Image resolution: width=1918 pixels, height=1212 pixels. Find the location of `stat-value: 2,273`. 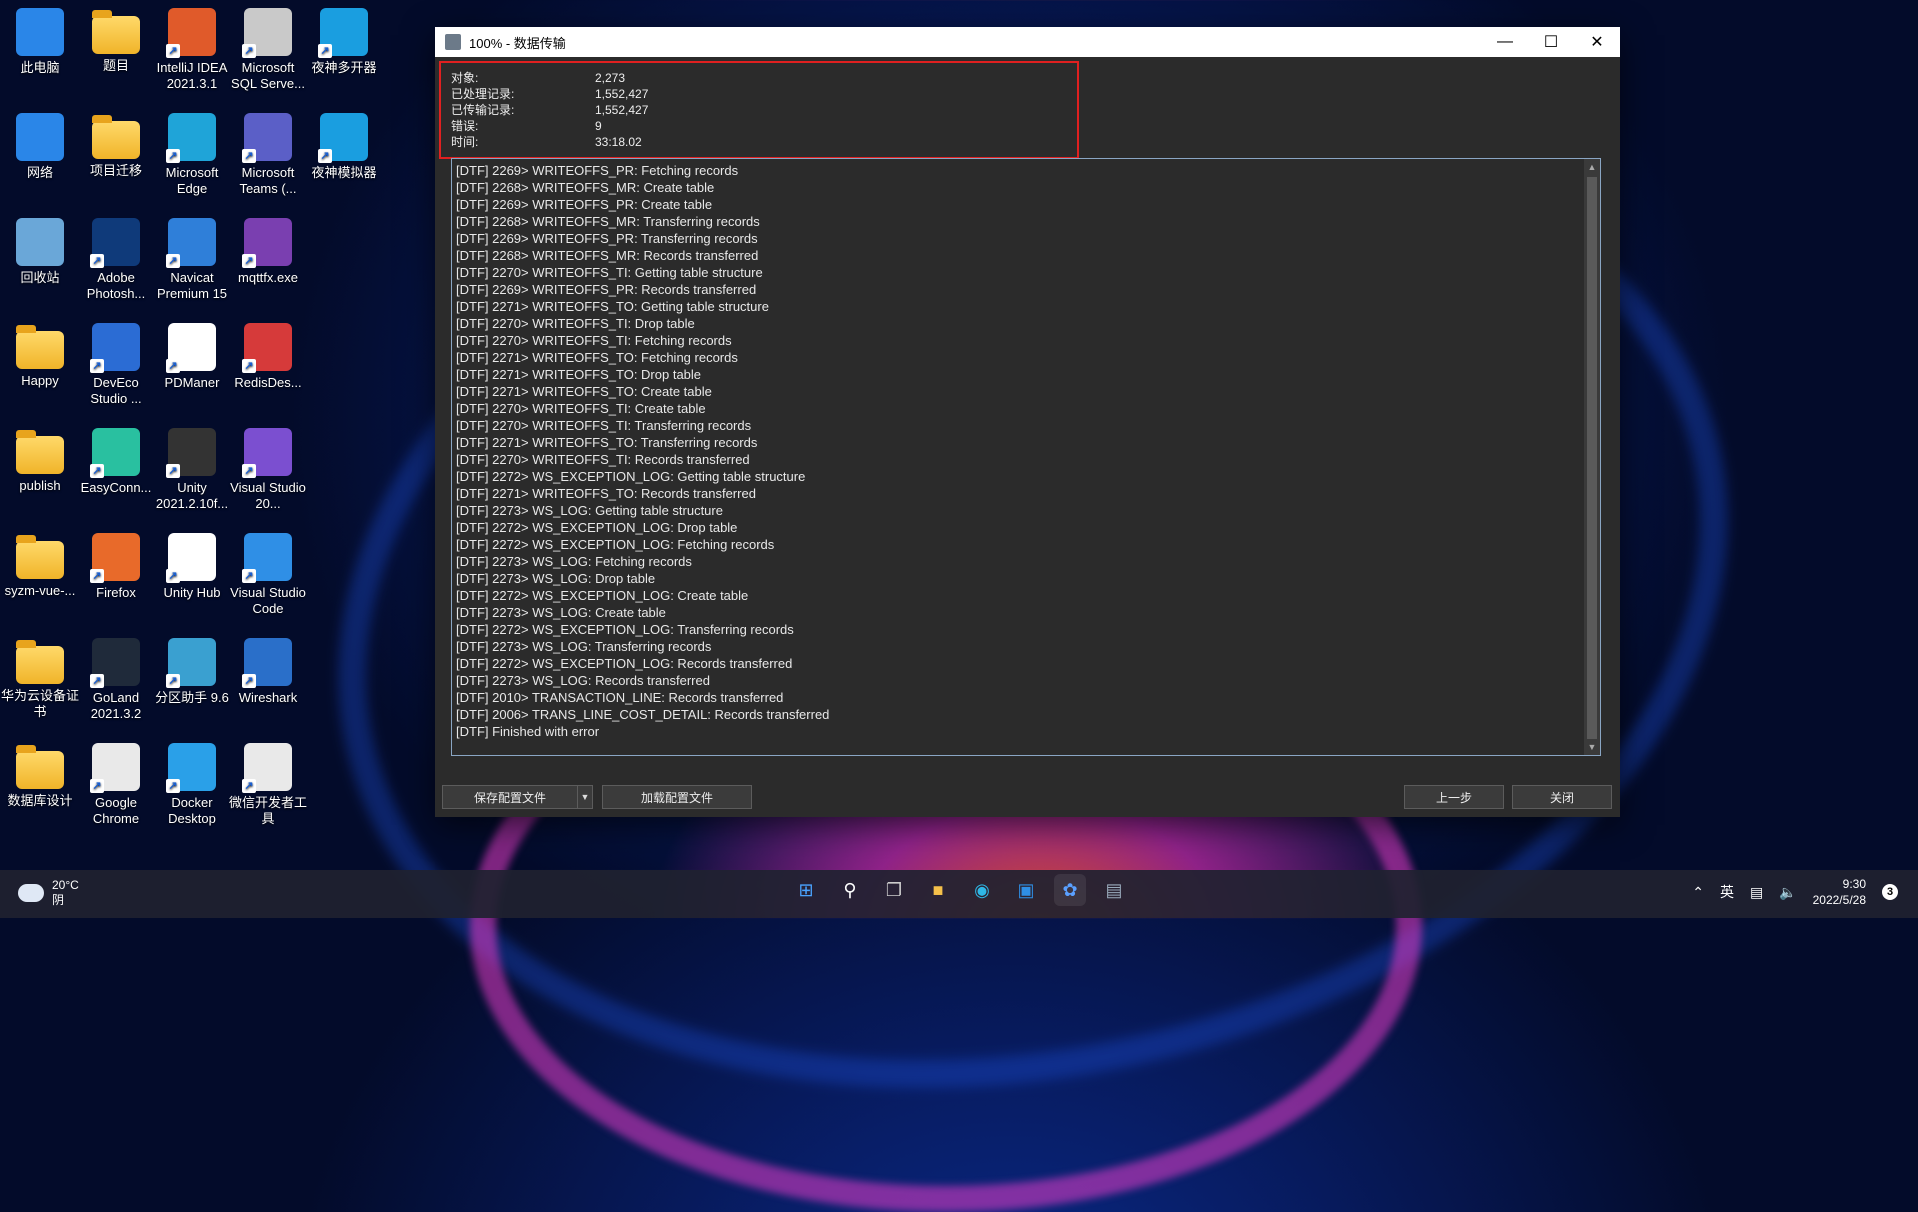

stat-value: 2,273 is located at coordinates (610, 78).